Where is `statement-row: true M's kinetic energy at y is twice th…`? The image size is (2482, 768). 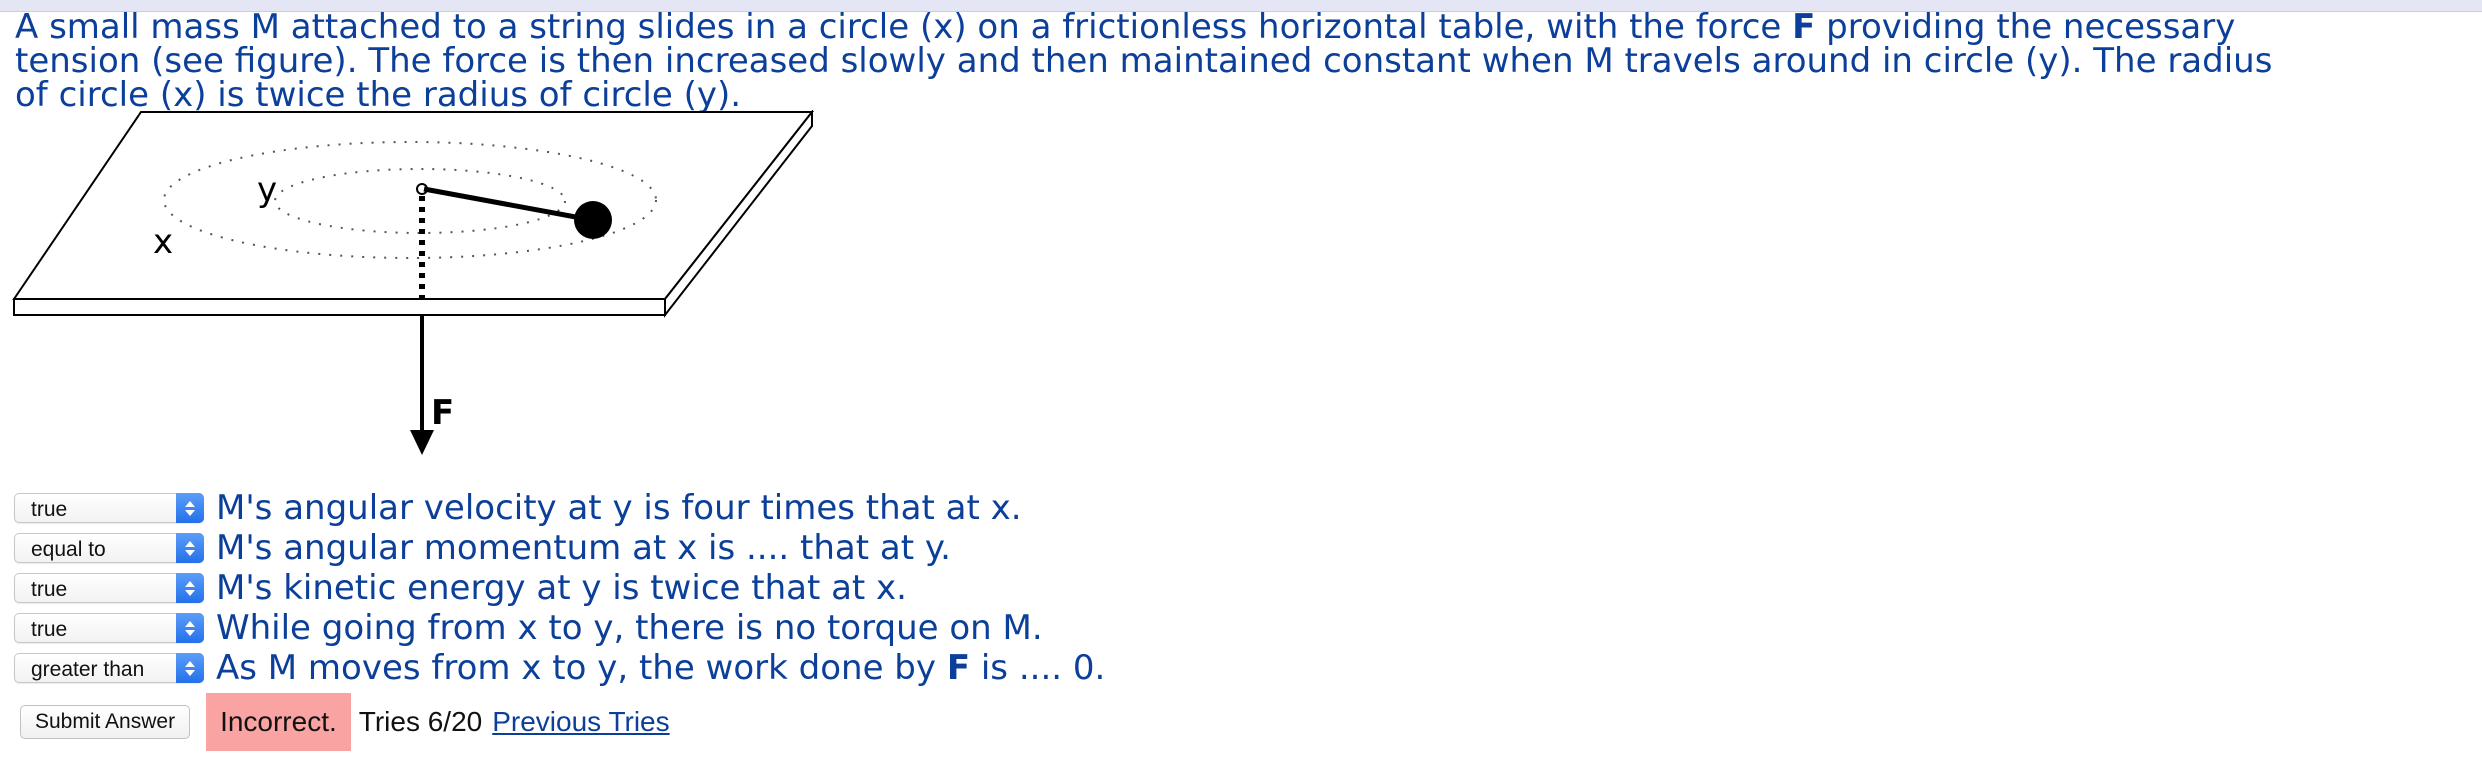
statement-row: true M's kinetic energy at y is twice th… is located at coordinates (559, 588).